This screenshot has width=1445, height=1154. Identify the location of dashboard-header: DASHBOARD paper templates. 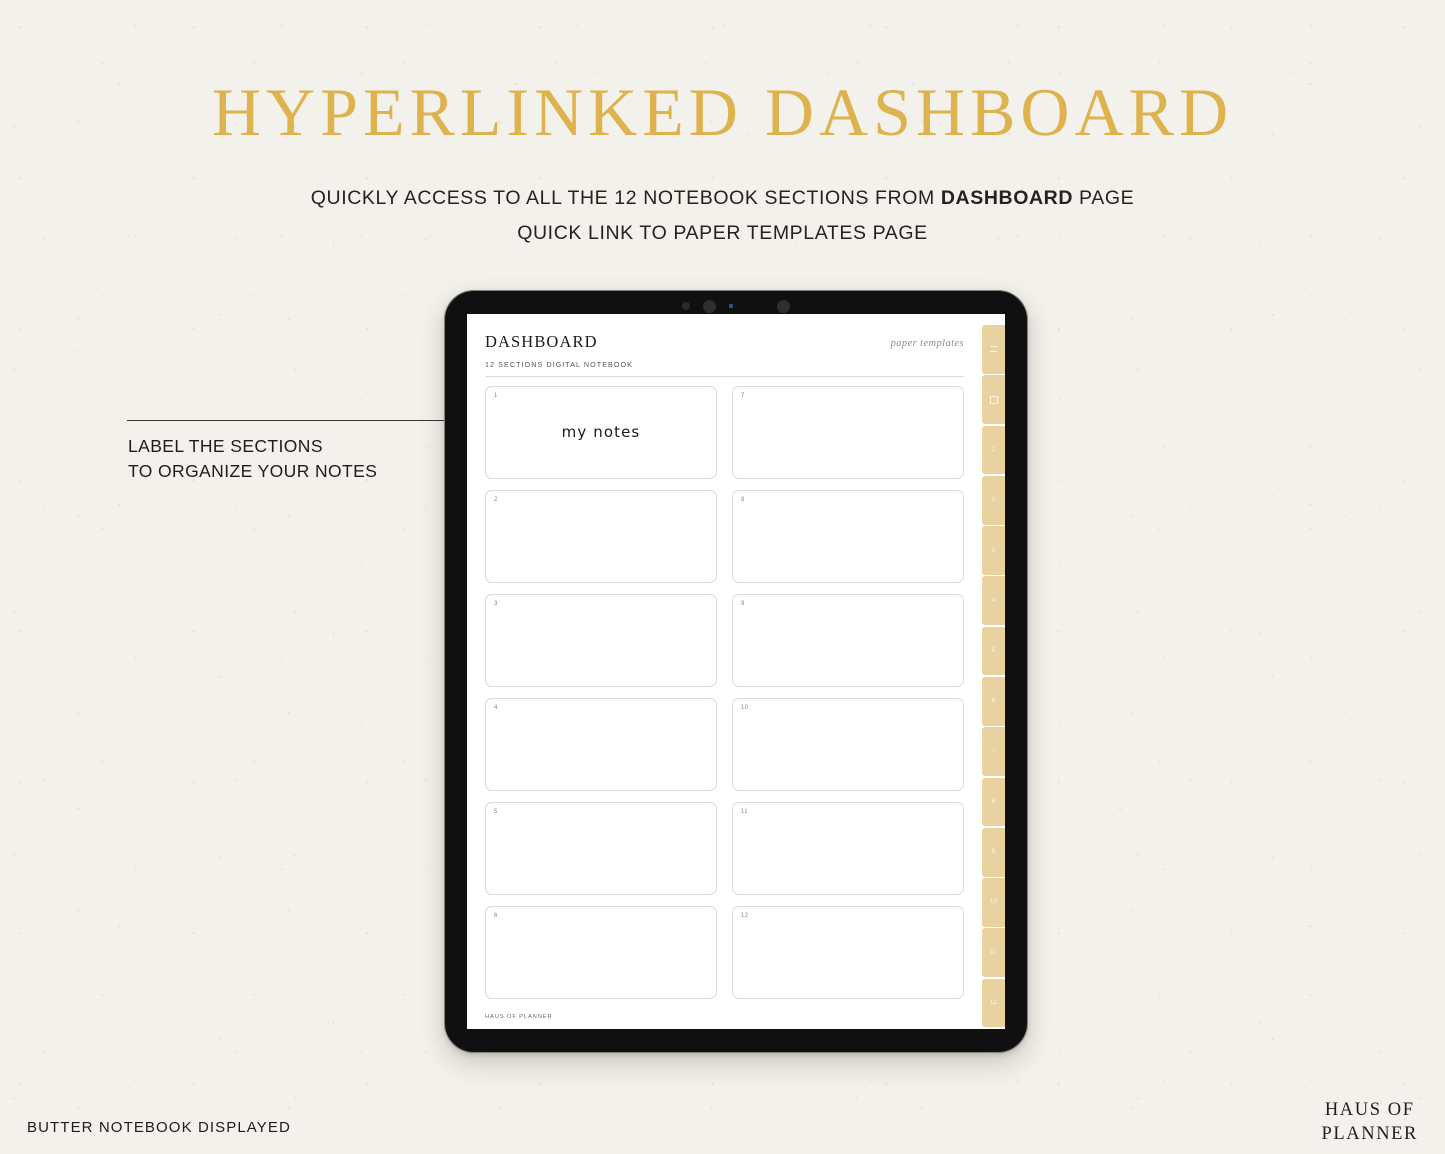
(724, 341).